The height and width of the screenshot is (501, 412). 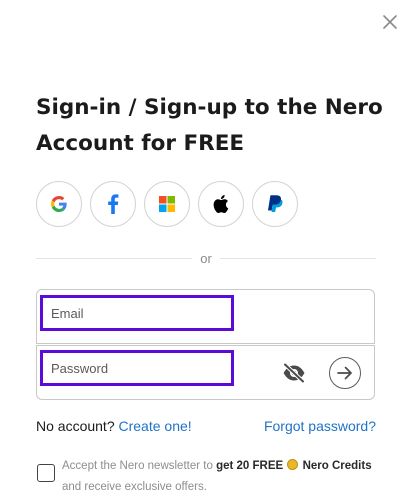 I want to click on password-input, so click(x=137, y=368).